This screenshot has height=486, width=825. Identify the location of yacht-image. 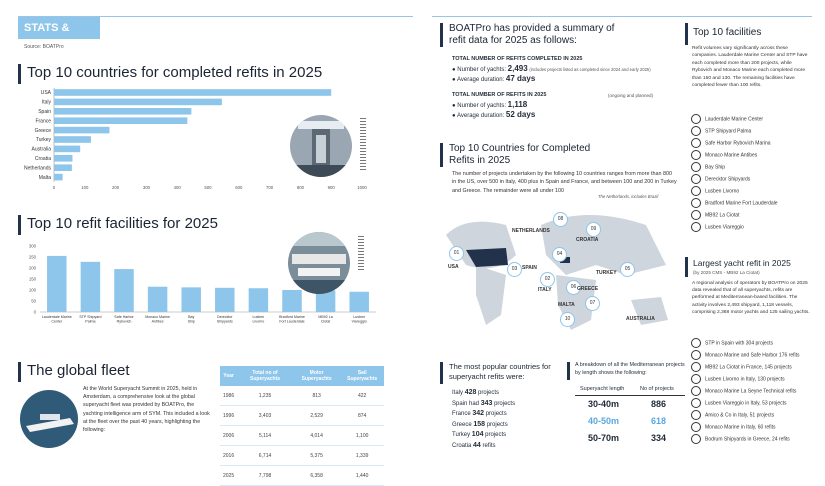
(49, 419).